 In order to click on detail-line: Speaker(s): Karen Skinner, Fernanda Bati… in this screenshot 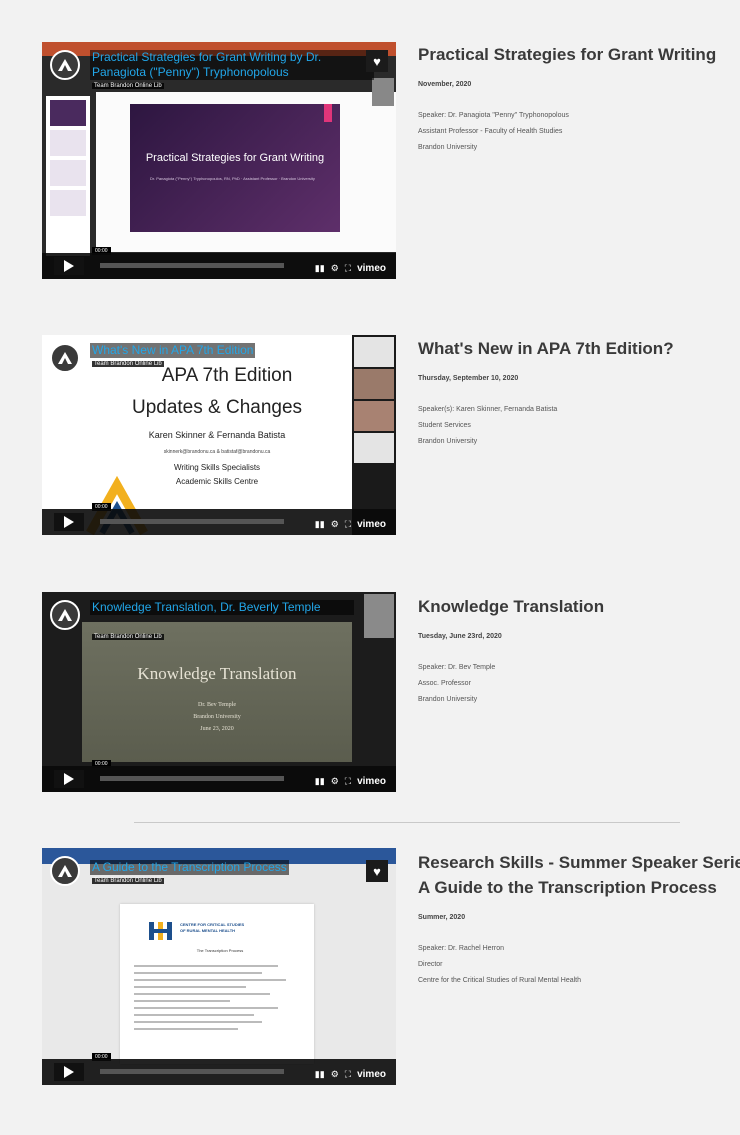, I will do `click(488, 409)`.